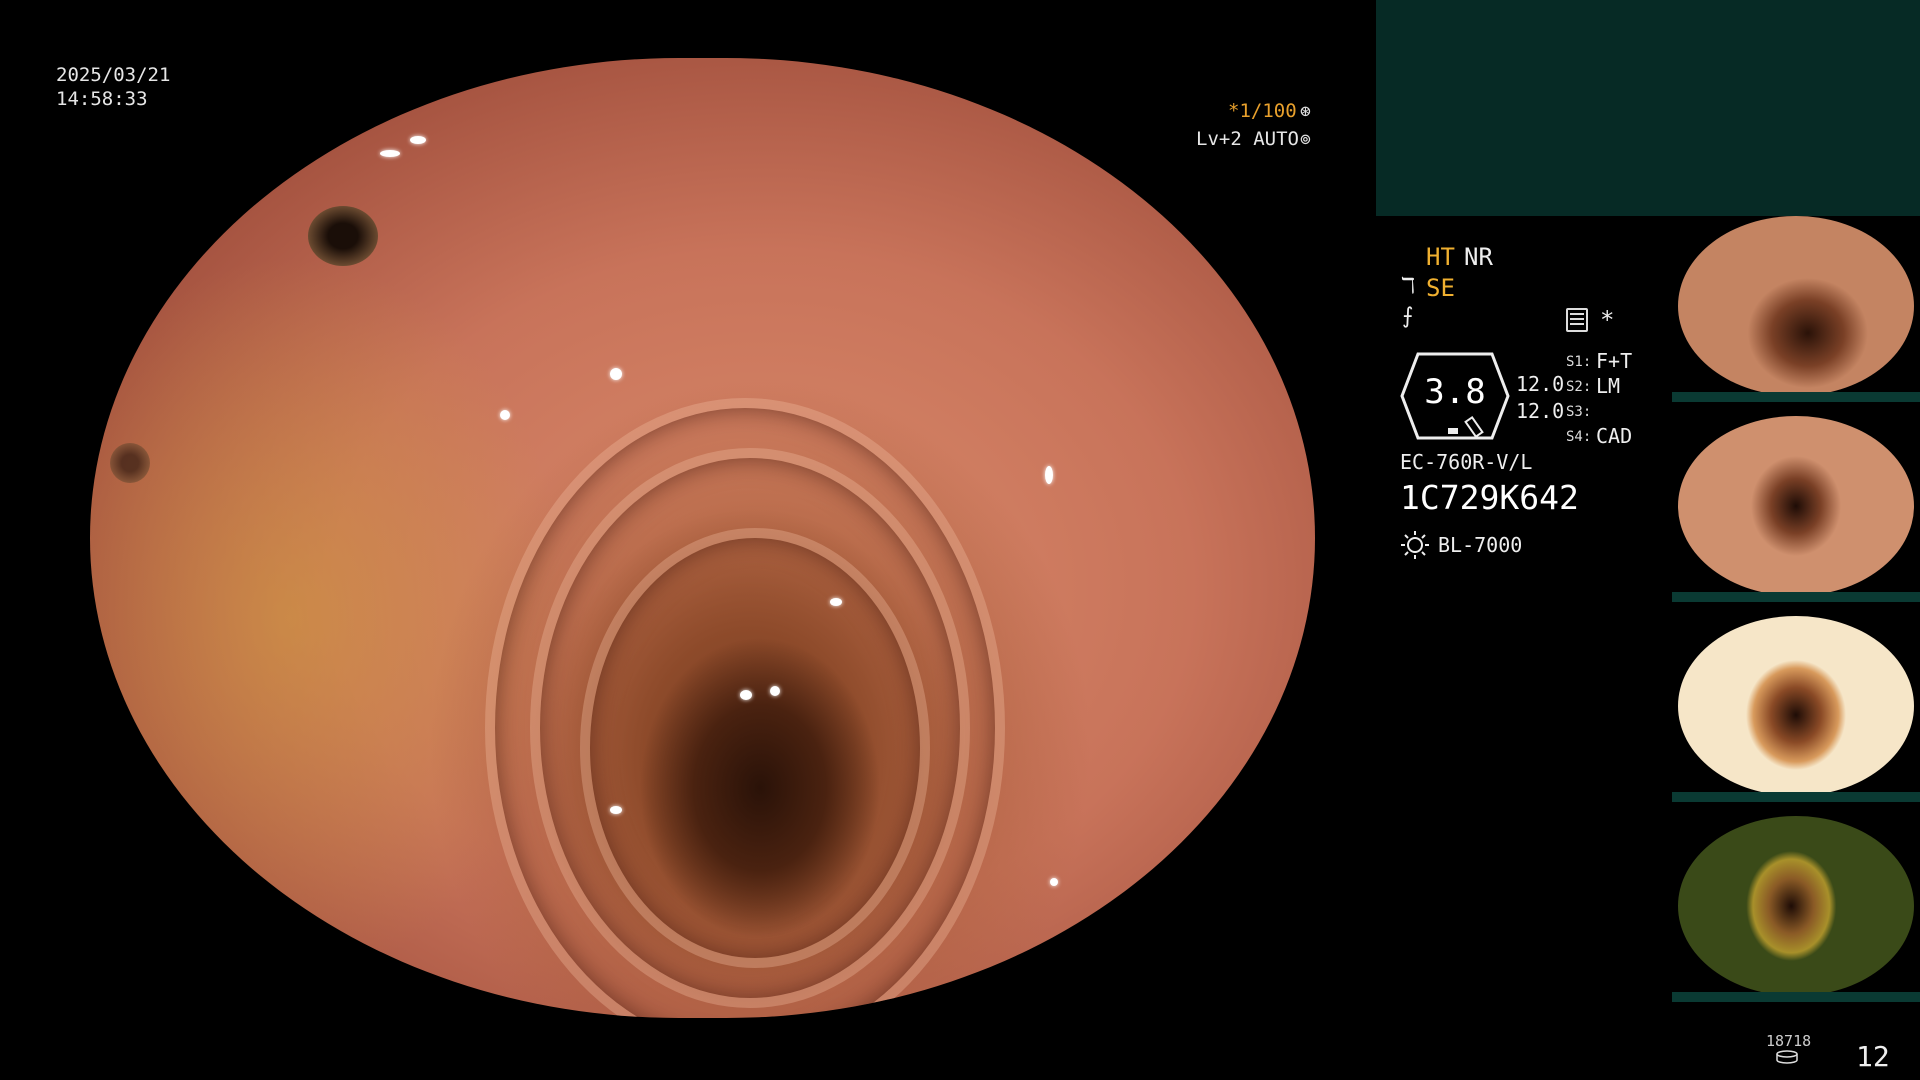 This screenshot has height=1080, width=1920. I want to click on switch-2-value: LM, so click(1608, 386).